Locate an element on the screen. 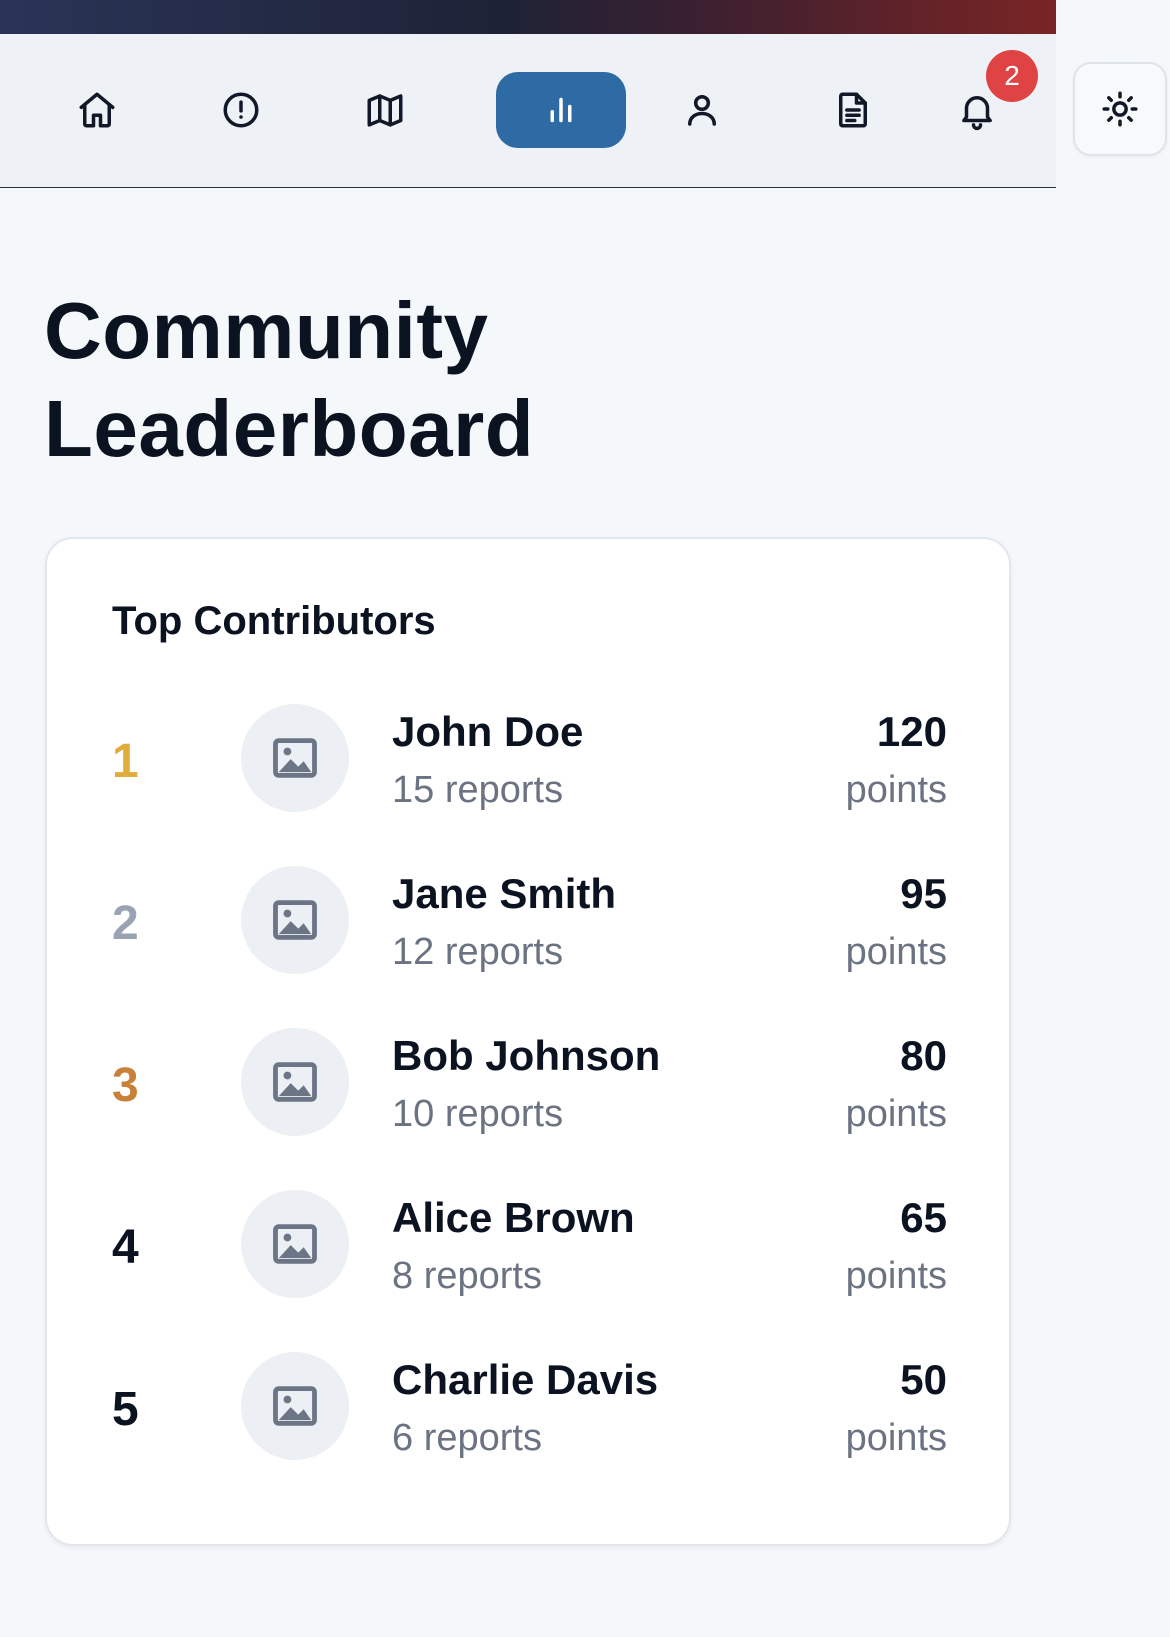 The width and height of the screenshot is (1170, 1637). points-value: 80 is located at coordinates (923, 1055).